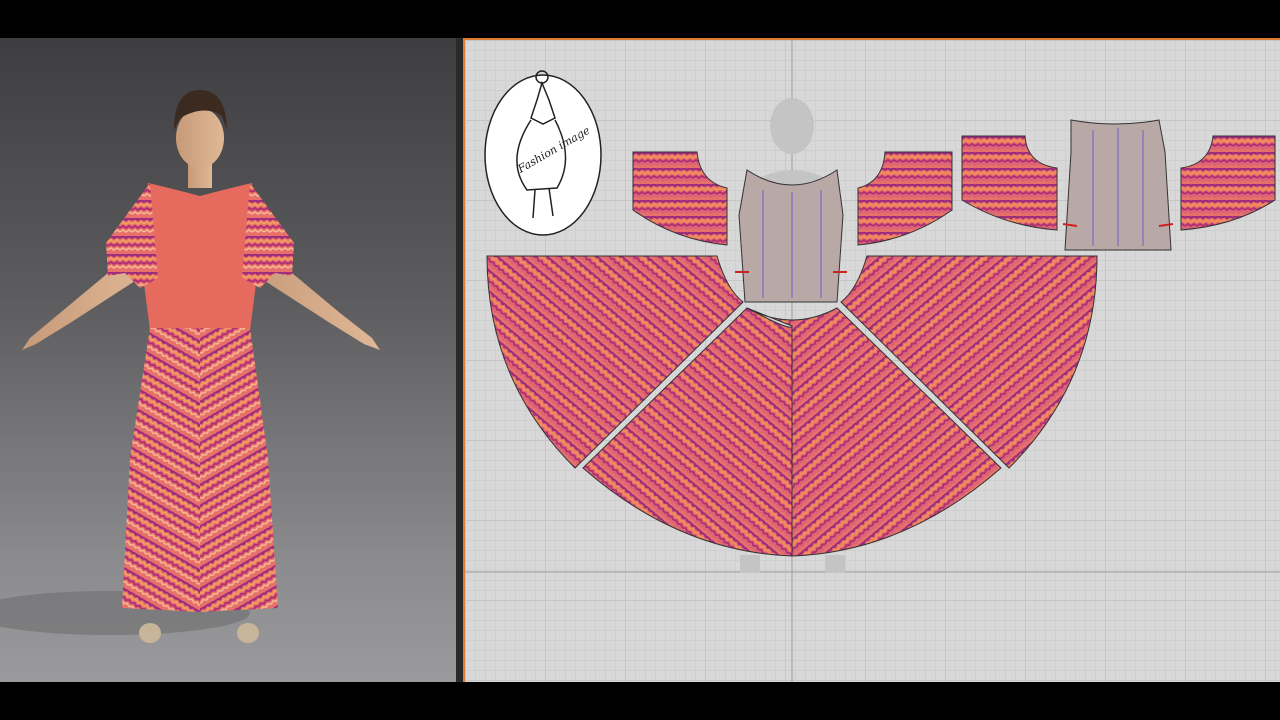  Describe the element at coordinates (200, 139) in the screenshot. I see `avatar-head` at that location.